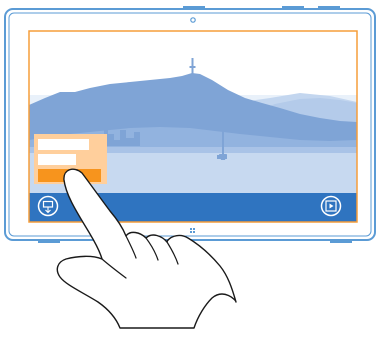  I want to click on bottom-right-button, so click(341, 241).